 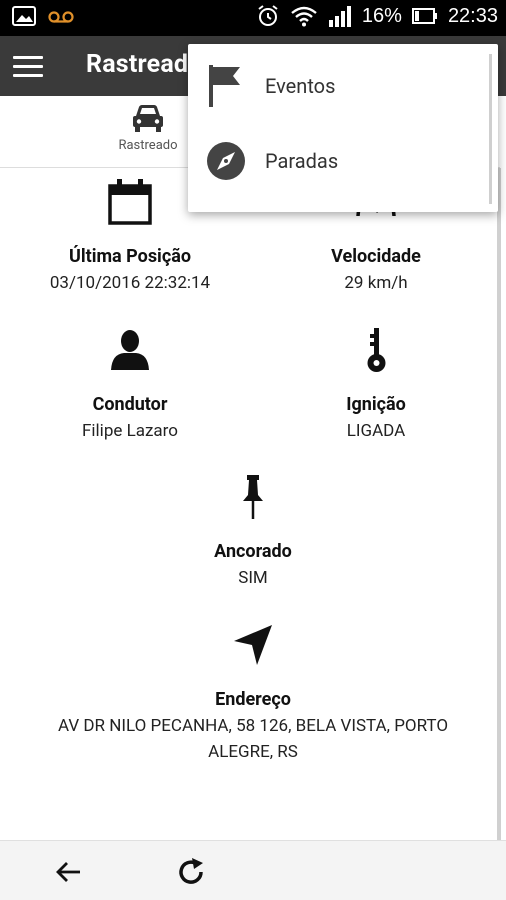 I want to click on speed-label: Velocidade, so click(x=376, y=256).